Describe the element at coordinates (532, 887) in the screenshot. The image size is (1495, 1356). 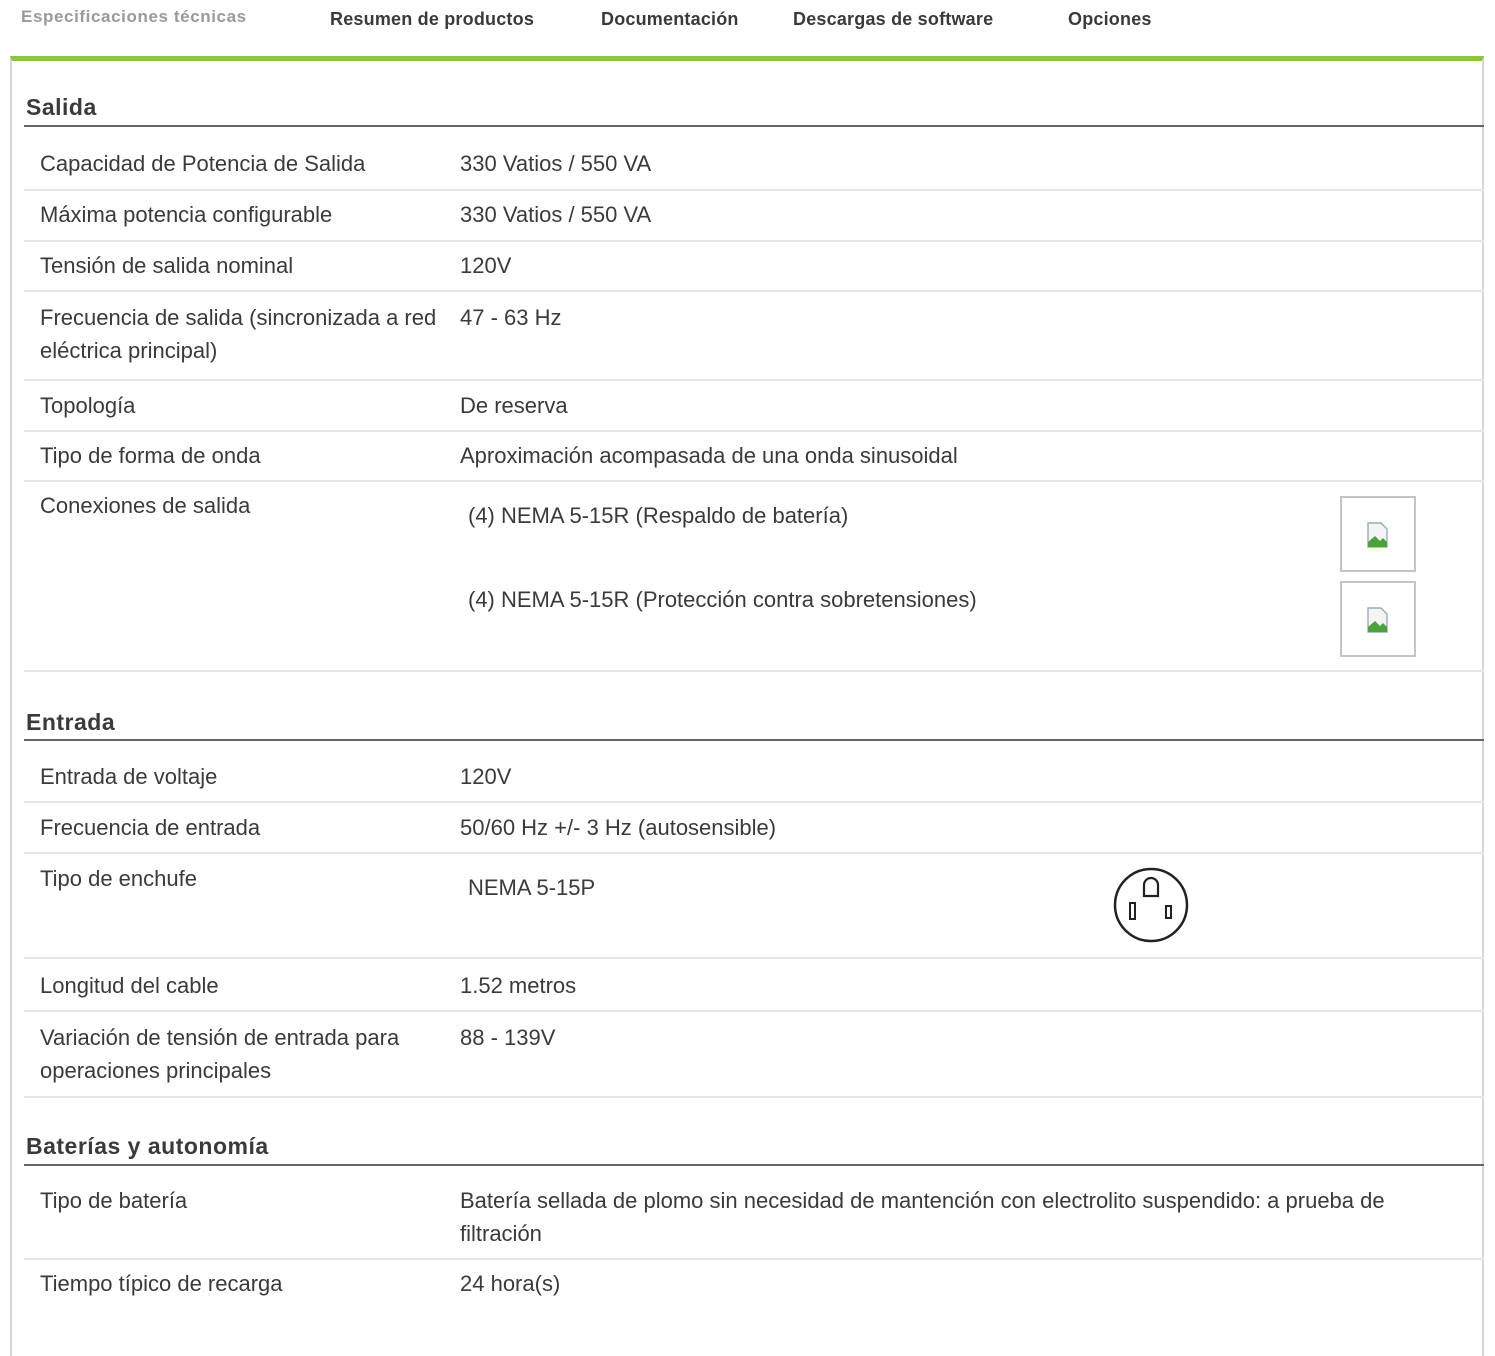
I see `spec-value: NEMA 5-15P` at that location.